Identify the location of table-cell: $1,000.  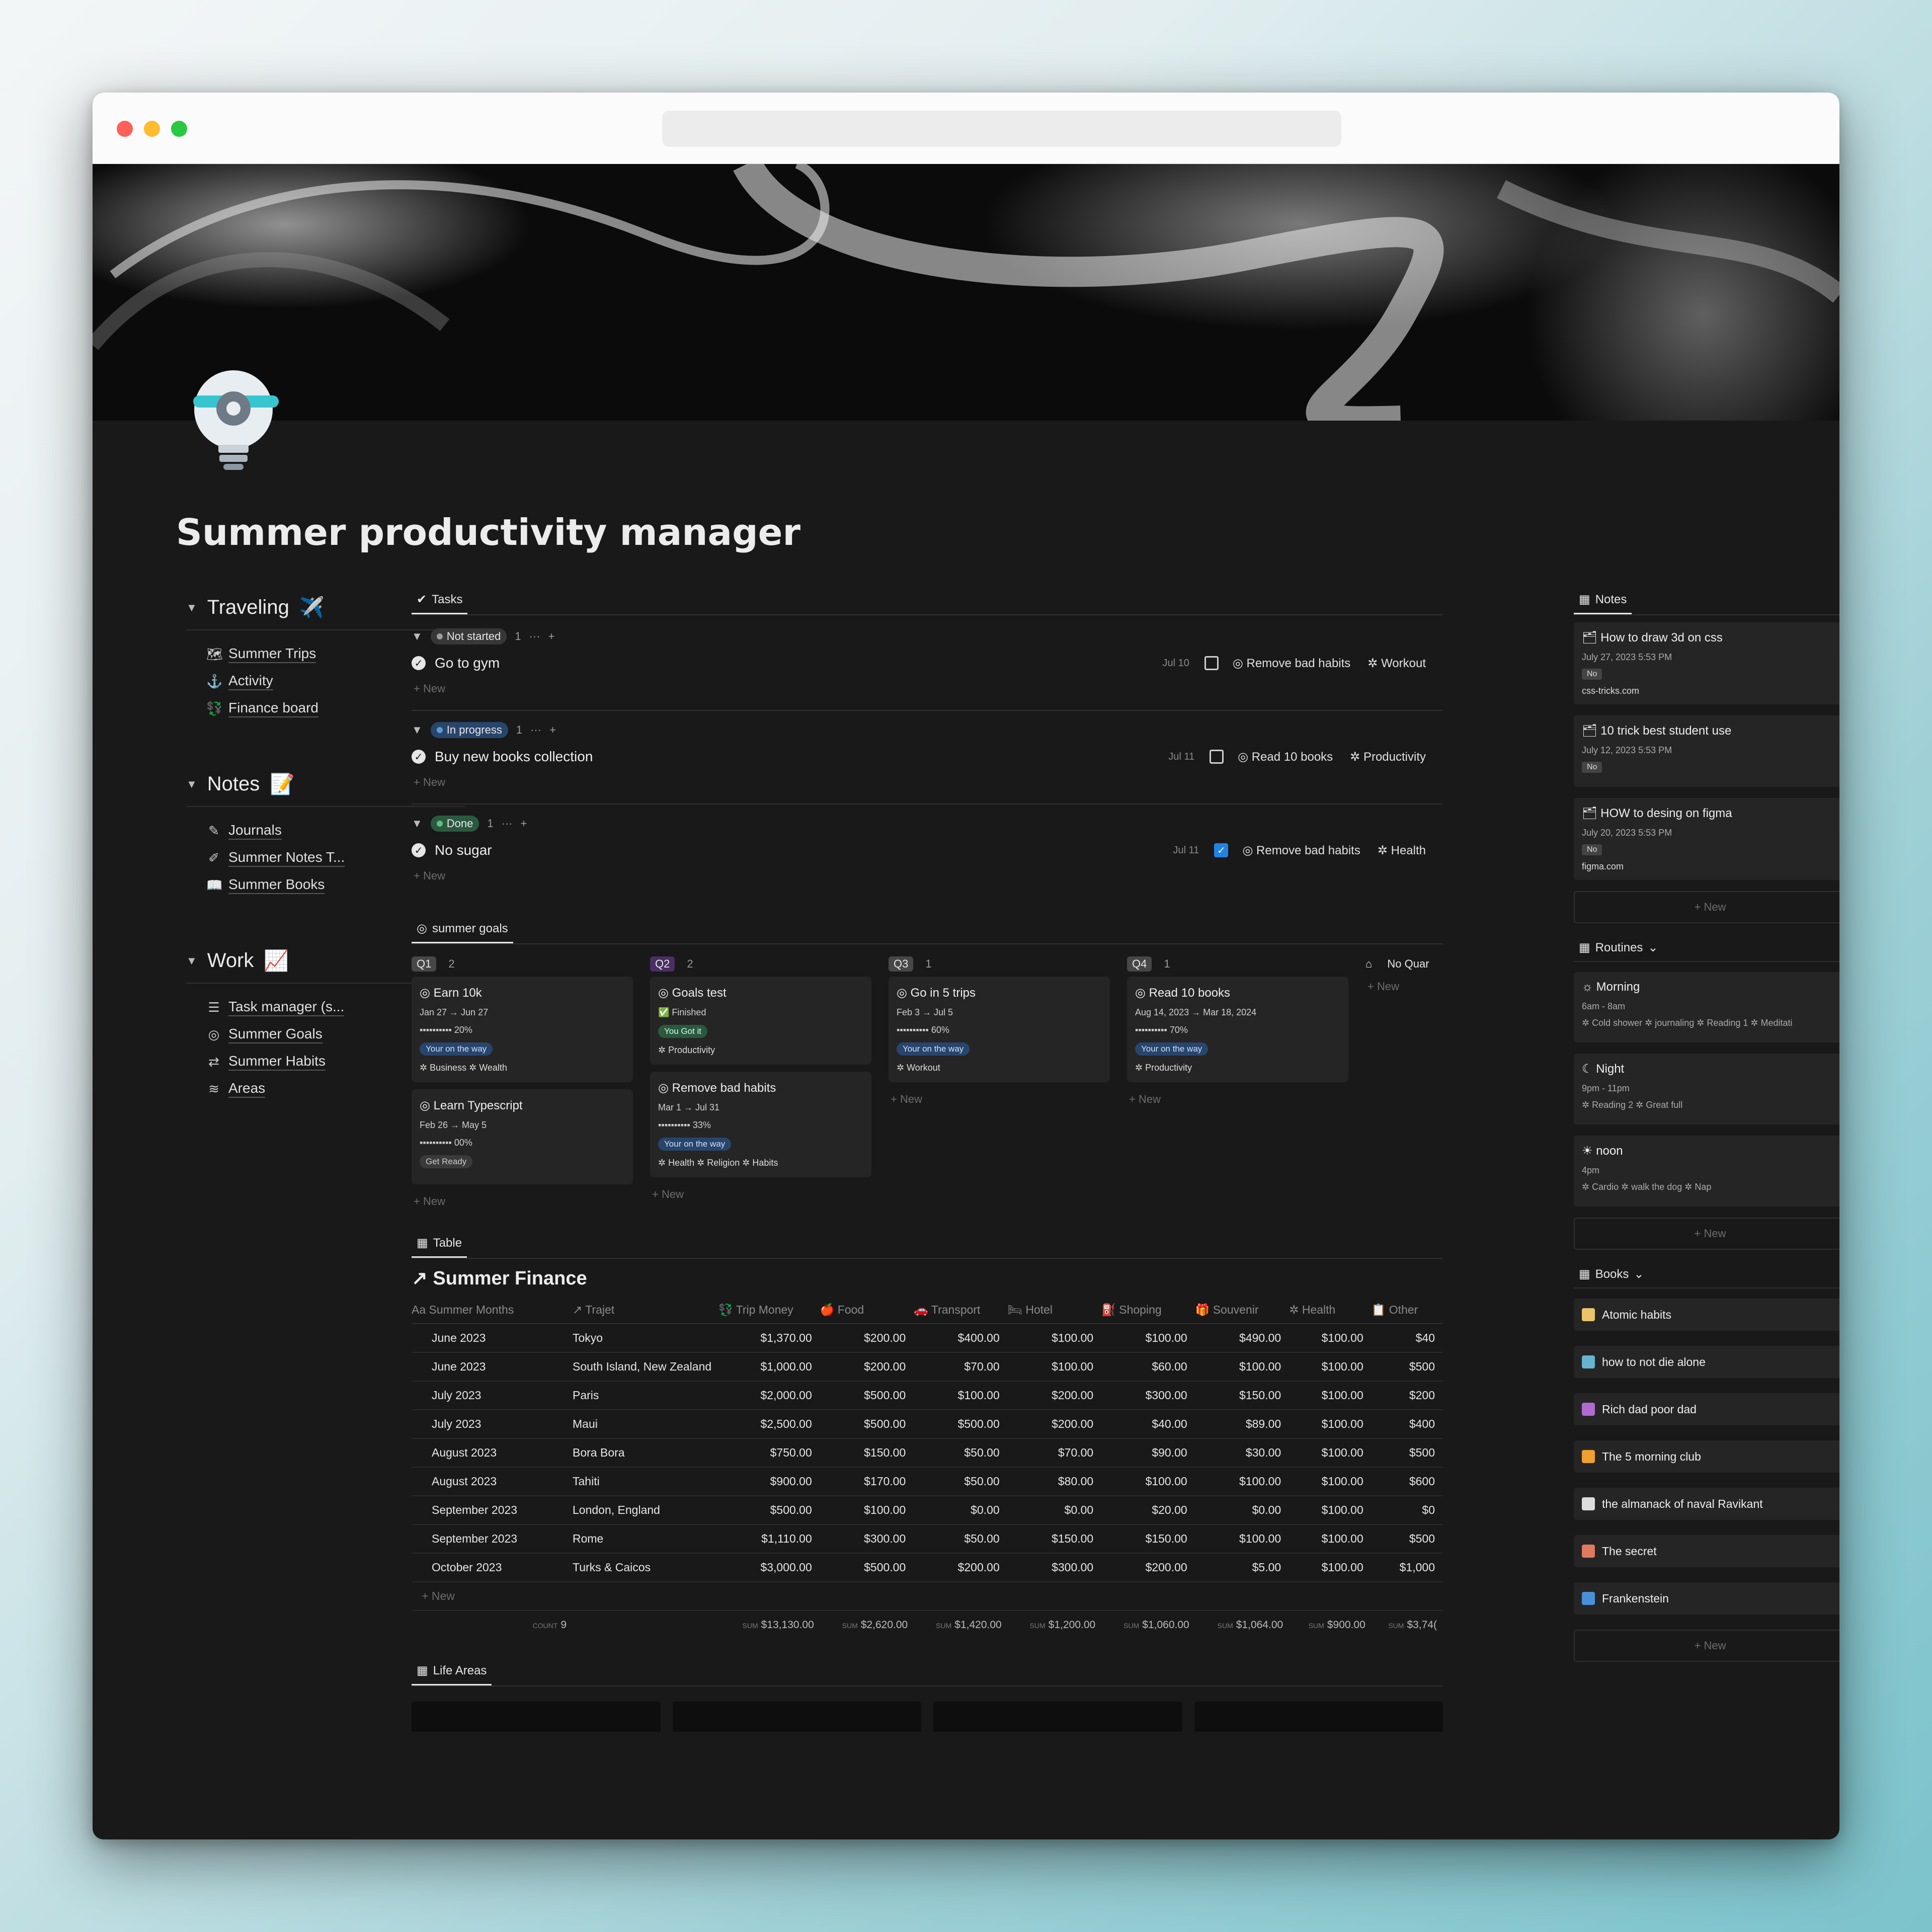
(1407, 1567).